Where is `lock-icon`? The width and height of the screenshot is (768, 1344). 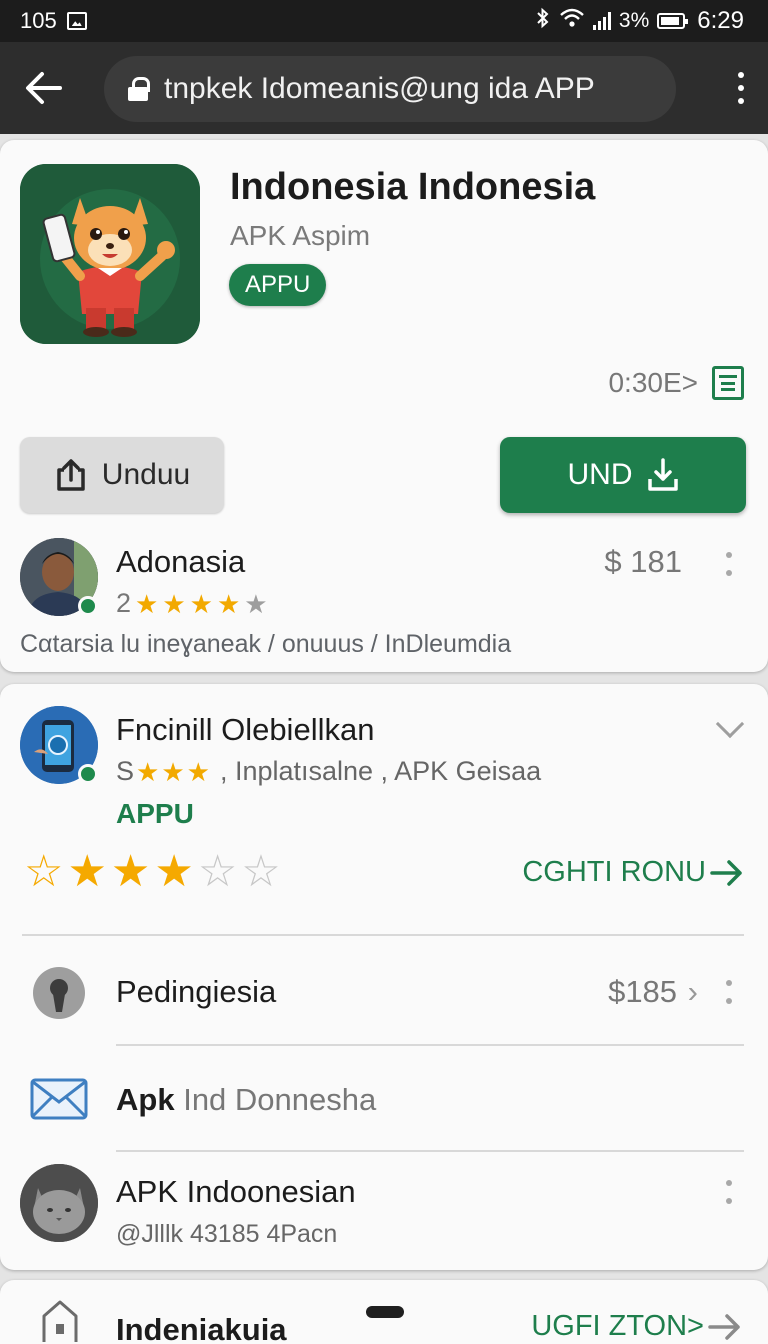 lock-icon is located at coordinates (139, 89).